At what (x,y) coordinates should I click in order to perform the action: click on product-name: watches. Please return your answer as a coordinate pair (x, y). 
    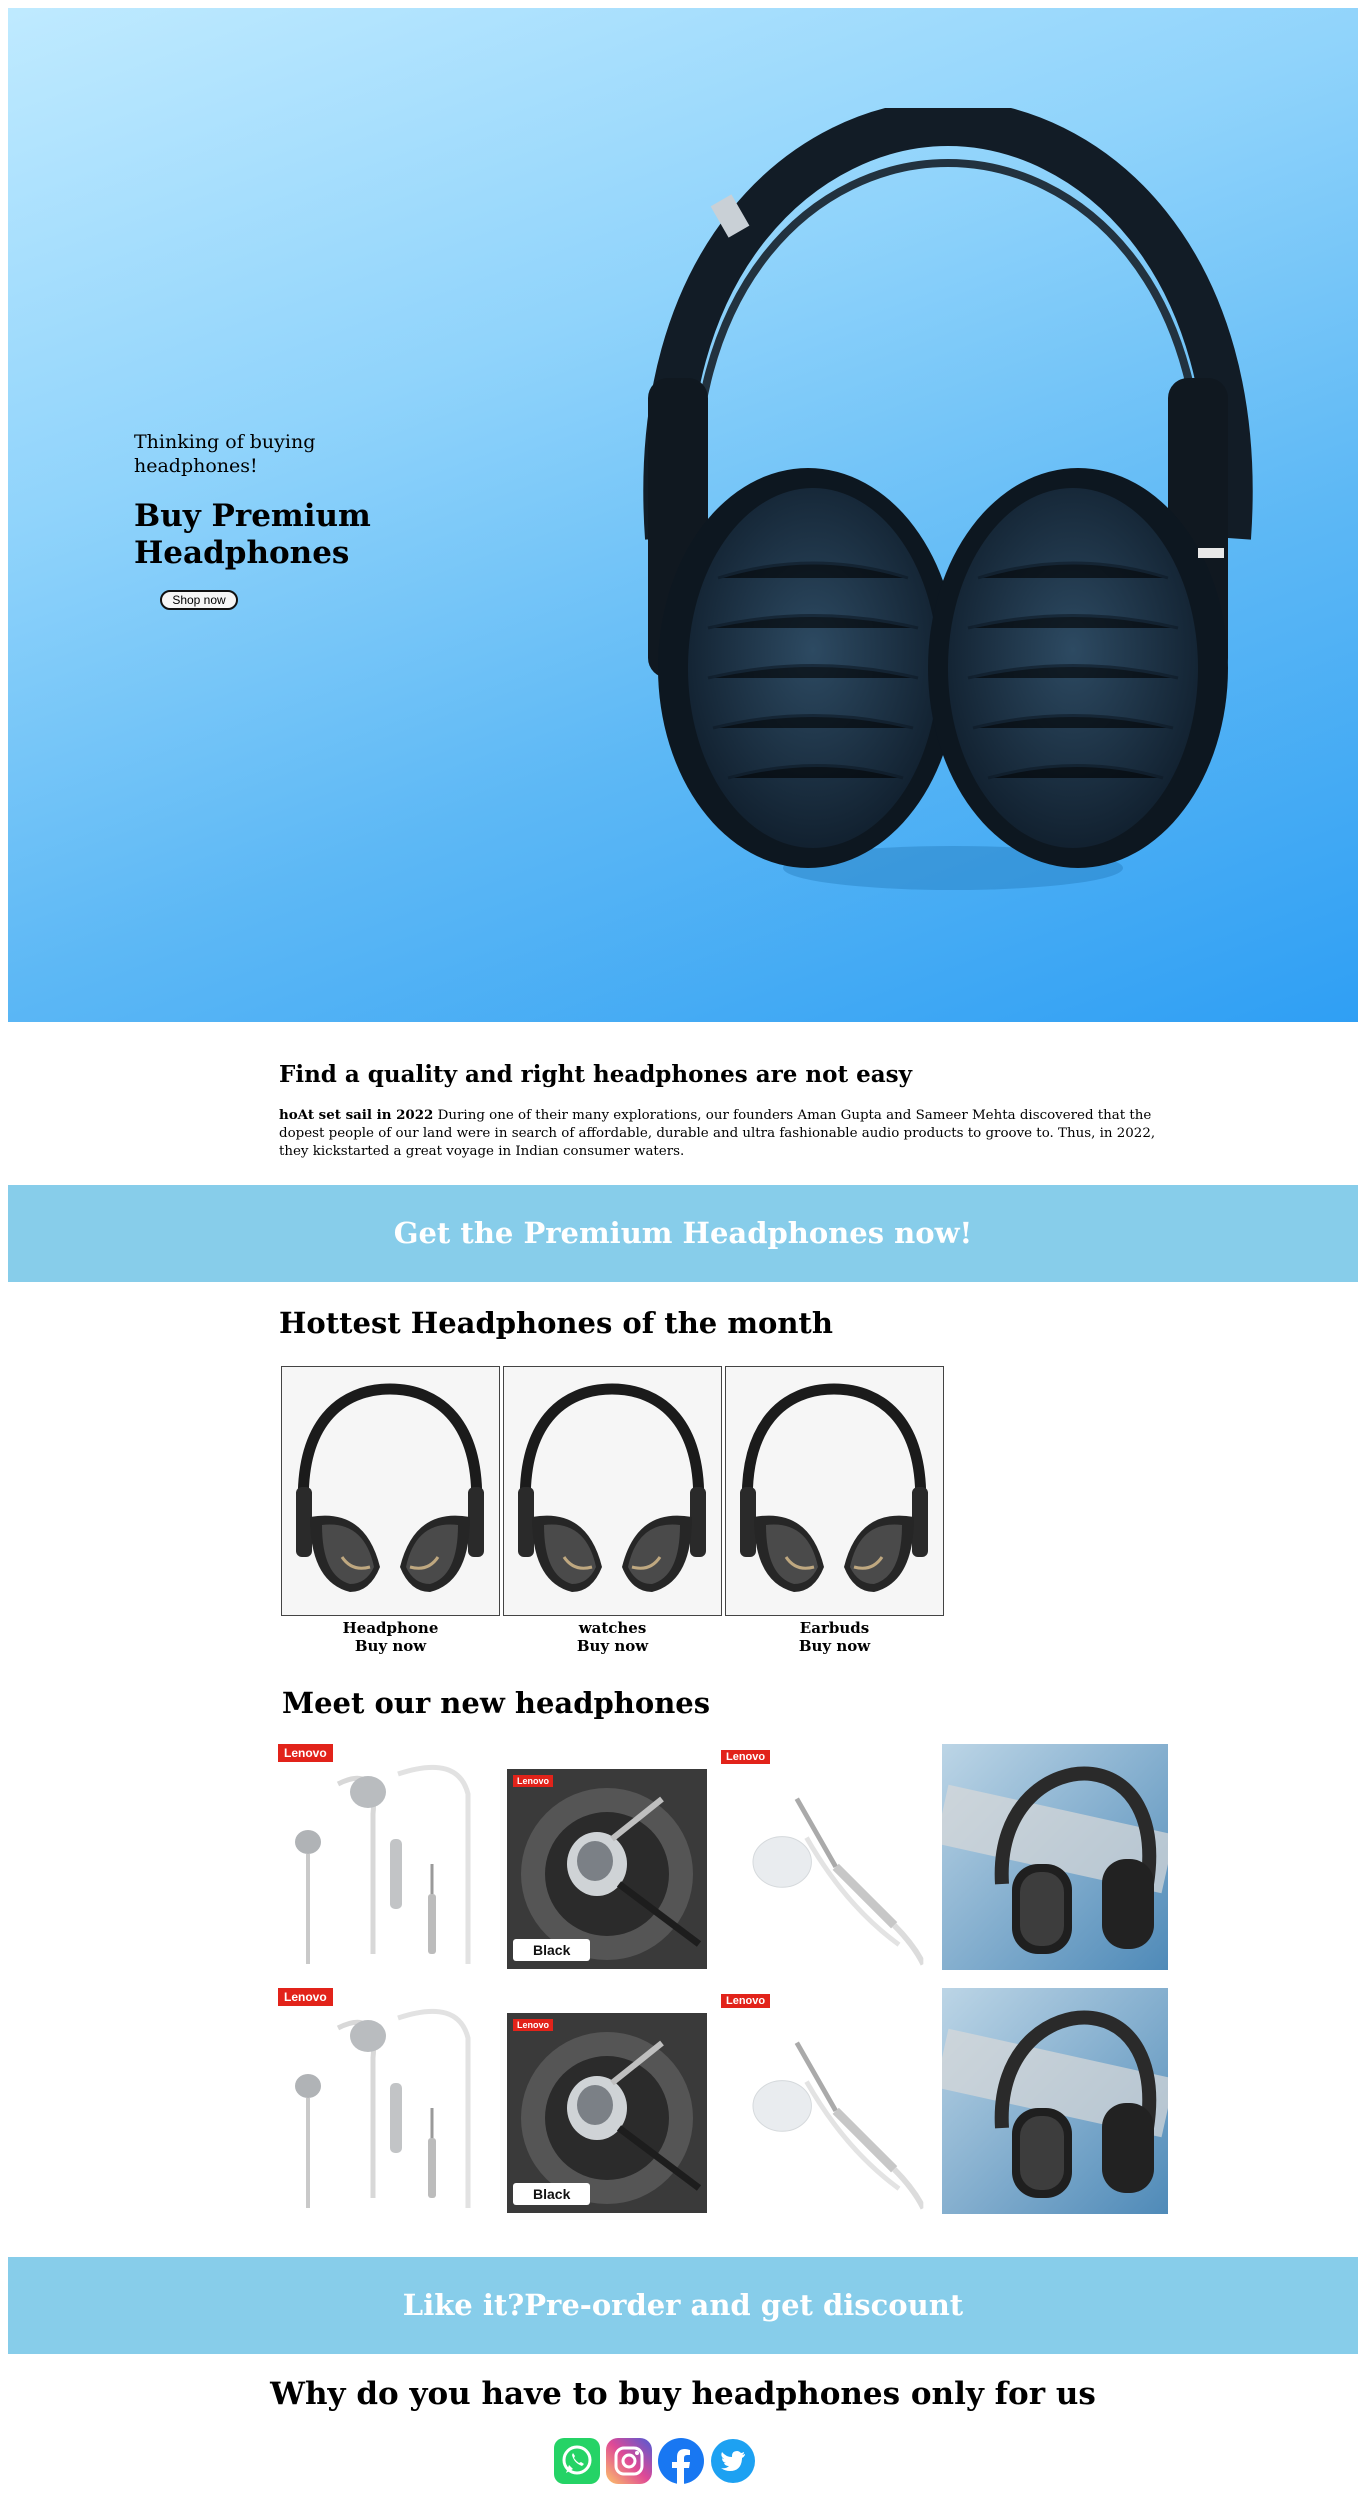
    Looking at the image, I should click on (612, 1628).